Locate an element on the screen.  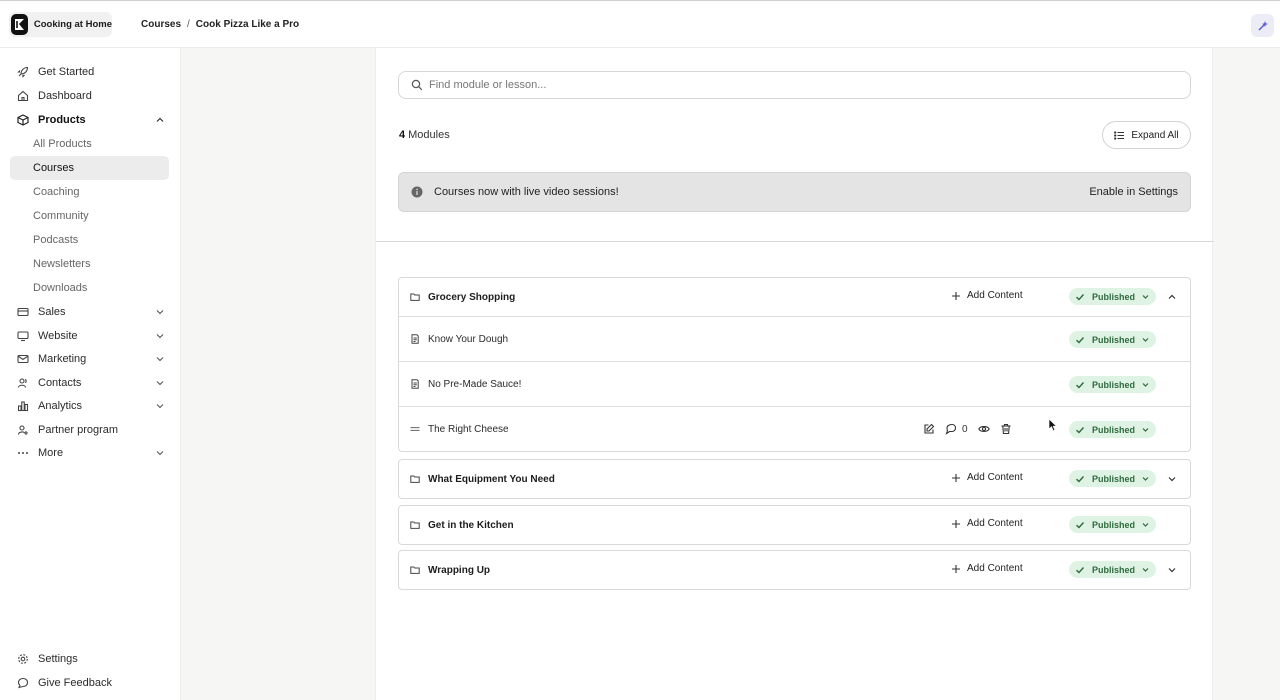
module-header: Get in the Kitchen Add Content Published is located at coordinates (794, 525).